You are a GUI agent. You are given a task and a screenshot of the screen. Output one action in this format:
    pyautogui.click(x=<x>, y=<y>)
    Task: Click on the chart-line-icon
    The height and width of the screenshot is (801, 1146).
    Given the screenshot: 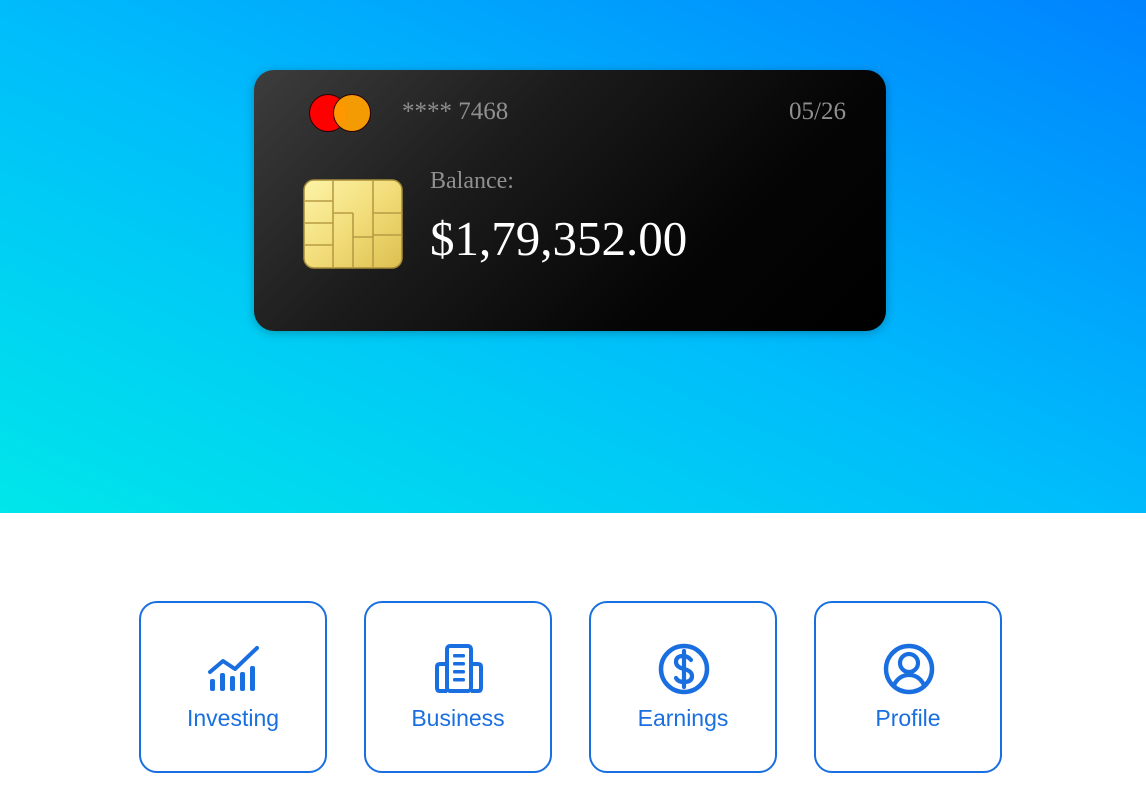 What is the action you would take?
    pyautogui.click(x=233, y=668)
    